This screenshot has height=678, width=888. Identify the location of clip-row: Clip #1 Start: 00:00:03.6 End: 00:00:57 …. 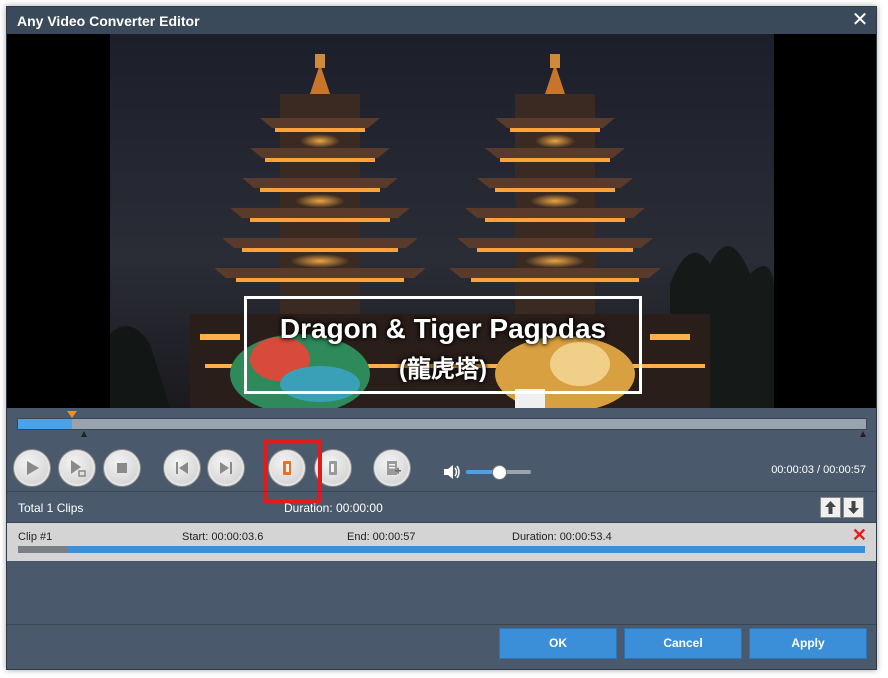
(441, 542).